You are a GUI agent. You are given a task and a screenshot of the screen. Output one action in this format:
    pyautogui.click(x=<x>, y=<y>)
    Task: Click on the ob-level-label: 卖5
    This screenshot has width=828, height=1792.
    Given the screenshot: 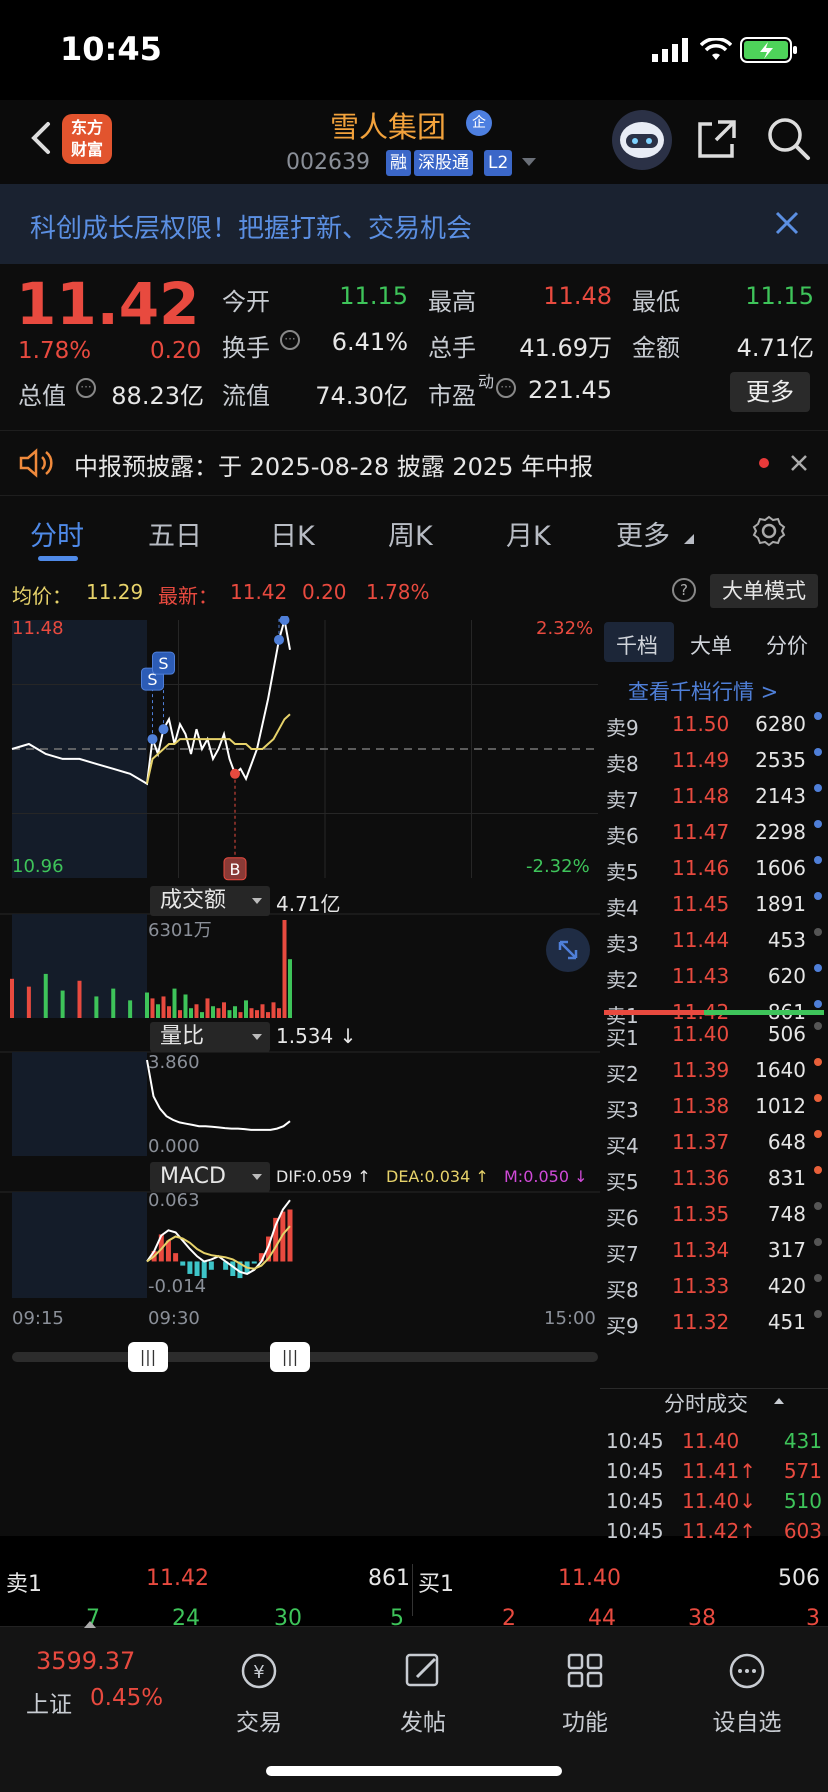 What is the action you would take?
    pyautogui.click(x=622, y=872)
    